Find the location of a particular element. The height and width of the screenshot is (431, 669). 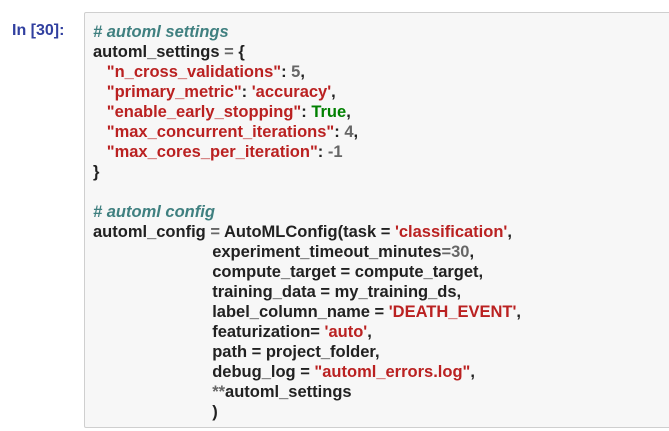

param-task: task = is located at coordinates (369, 232).